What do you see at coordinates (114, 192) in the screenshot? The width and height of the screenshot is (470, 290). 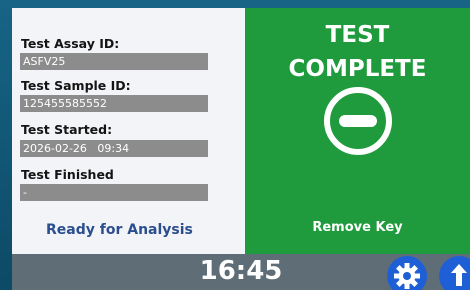 I see `test-finished-value: -` at bounding box center [114, 192].